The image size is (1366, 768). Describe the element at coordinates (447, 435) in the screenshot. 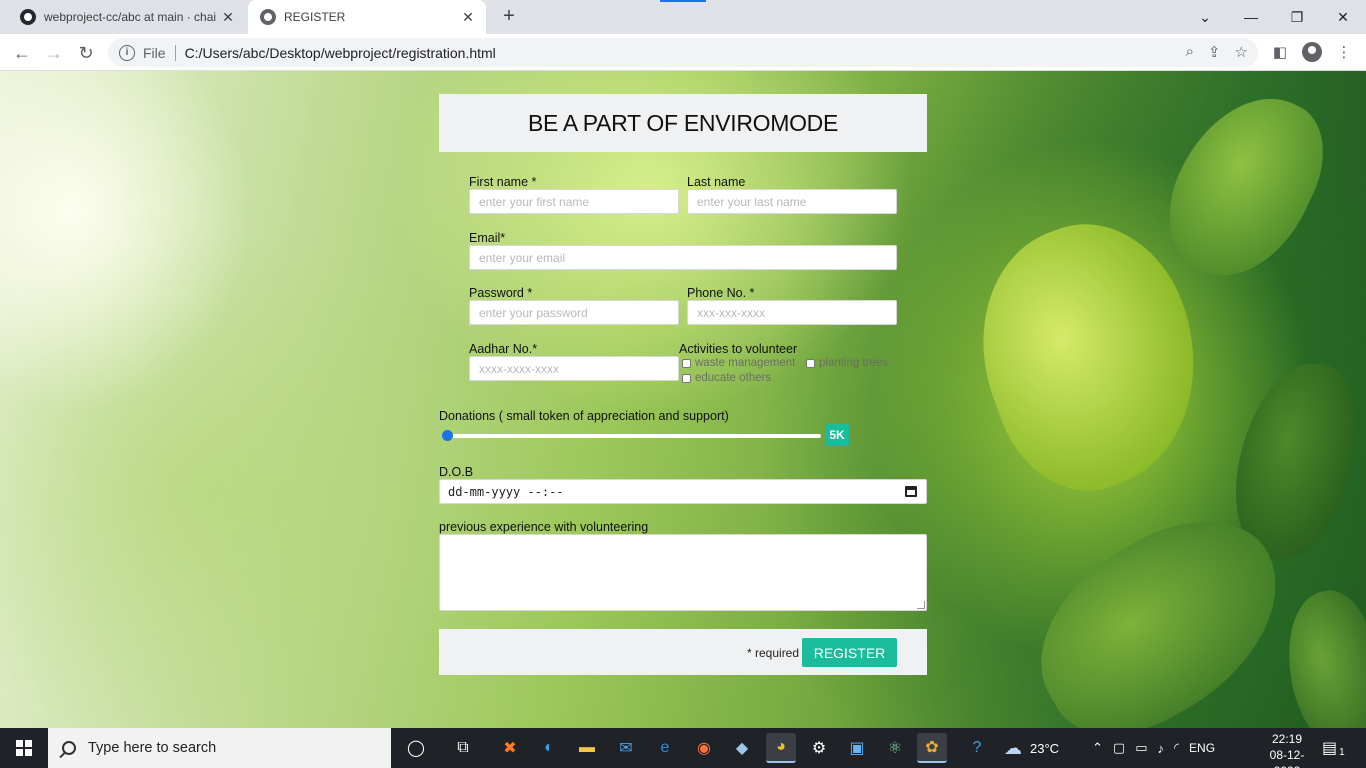

I see `donation-slider-thumb` at that location.